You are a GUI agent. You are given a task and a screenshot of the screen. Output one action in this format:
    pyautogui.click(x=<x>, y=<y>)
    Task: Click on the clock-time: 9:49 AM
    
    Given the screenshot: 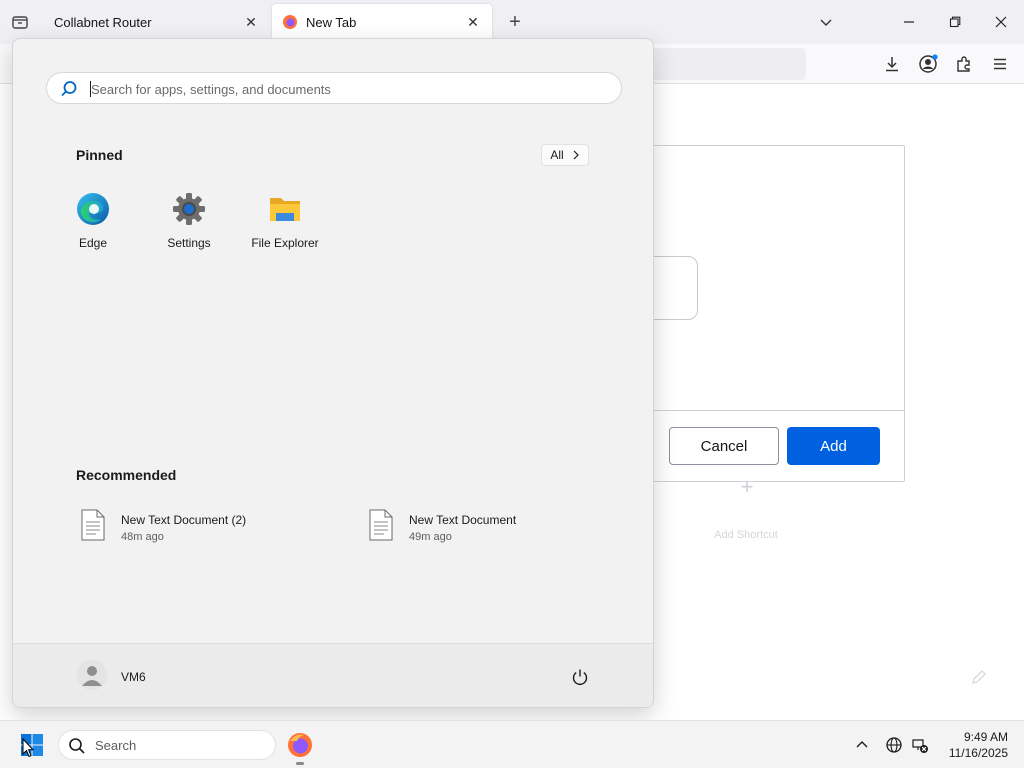 What is the action you would take?
    pyautogui.click(x=985, y=737)
    